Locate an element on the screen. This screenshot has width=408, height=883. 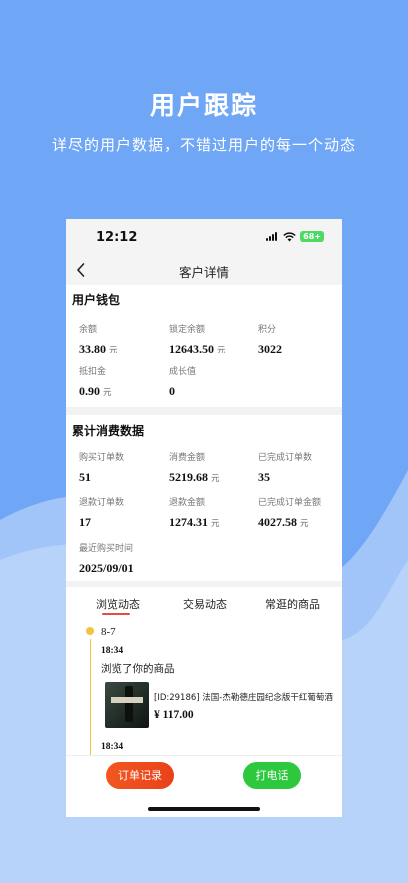
cell-label: 退款订单数 is located at coordinates (102, 503).